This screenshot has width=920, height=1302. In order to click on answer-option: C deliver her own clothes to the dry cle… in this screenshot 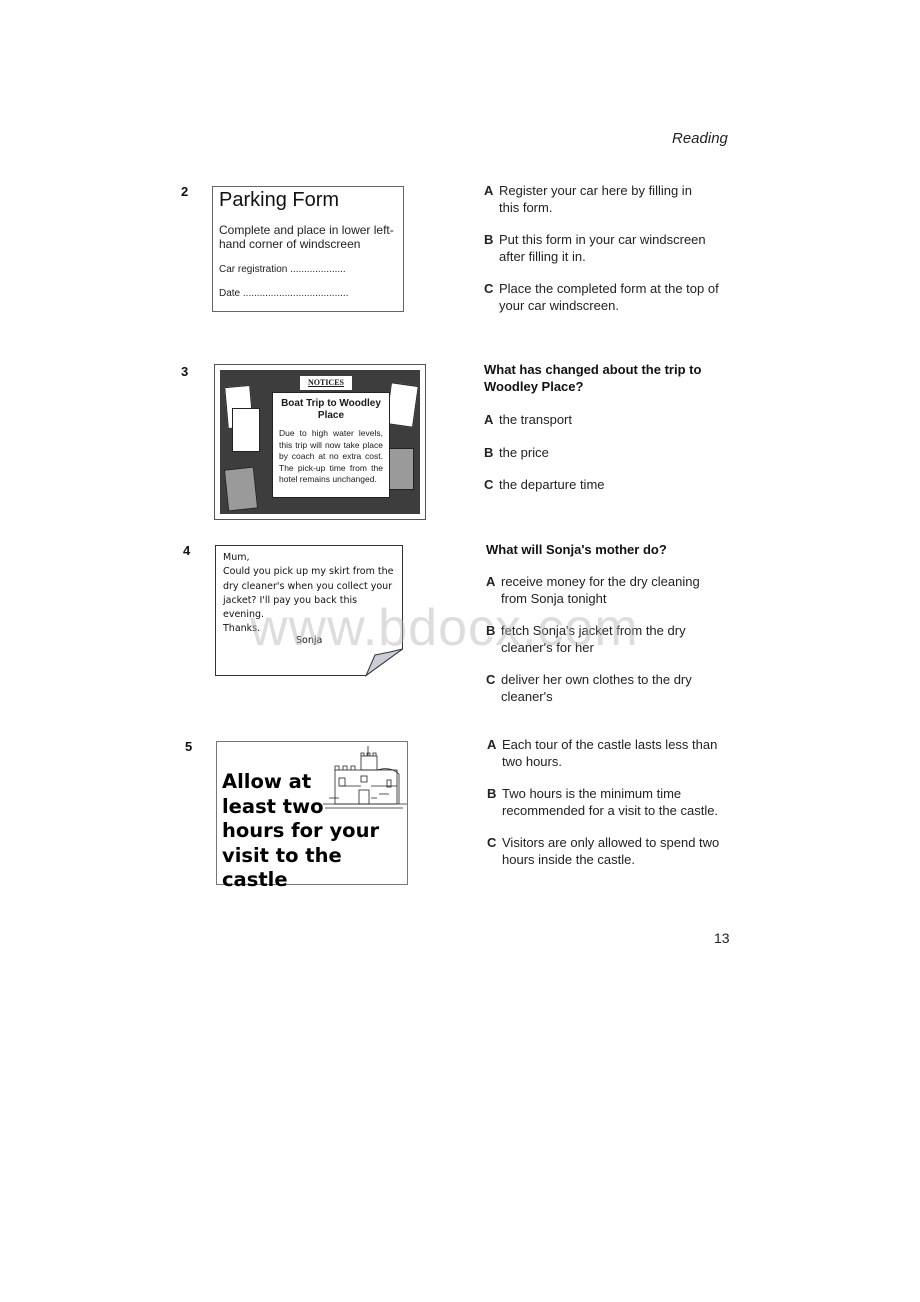, I will do `click(596, 688)`.